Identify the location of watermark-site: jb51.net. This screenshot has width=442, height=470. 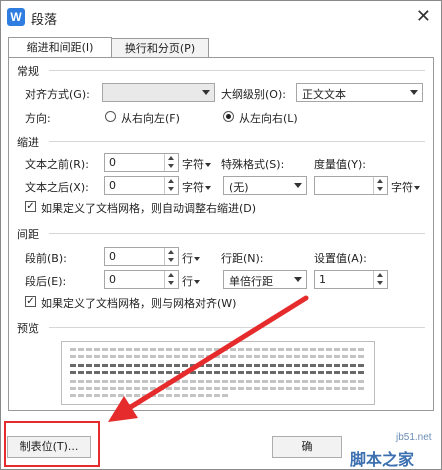
(414, 437).